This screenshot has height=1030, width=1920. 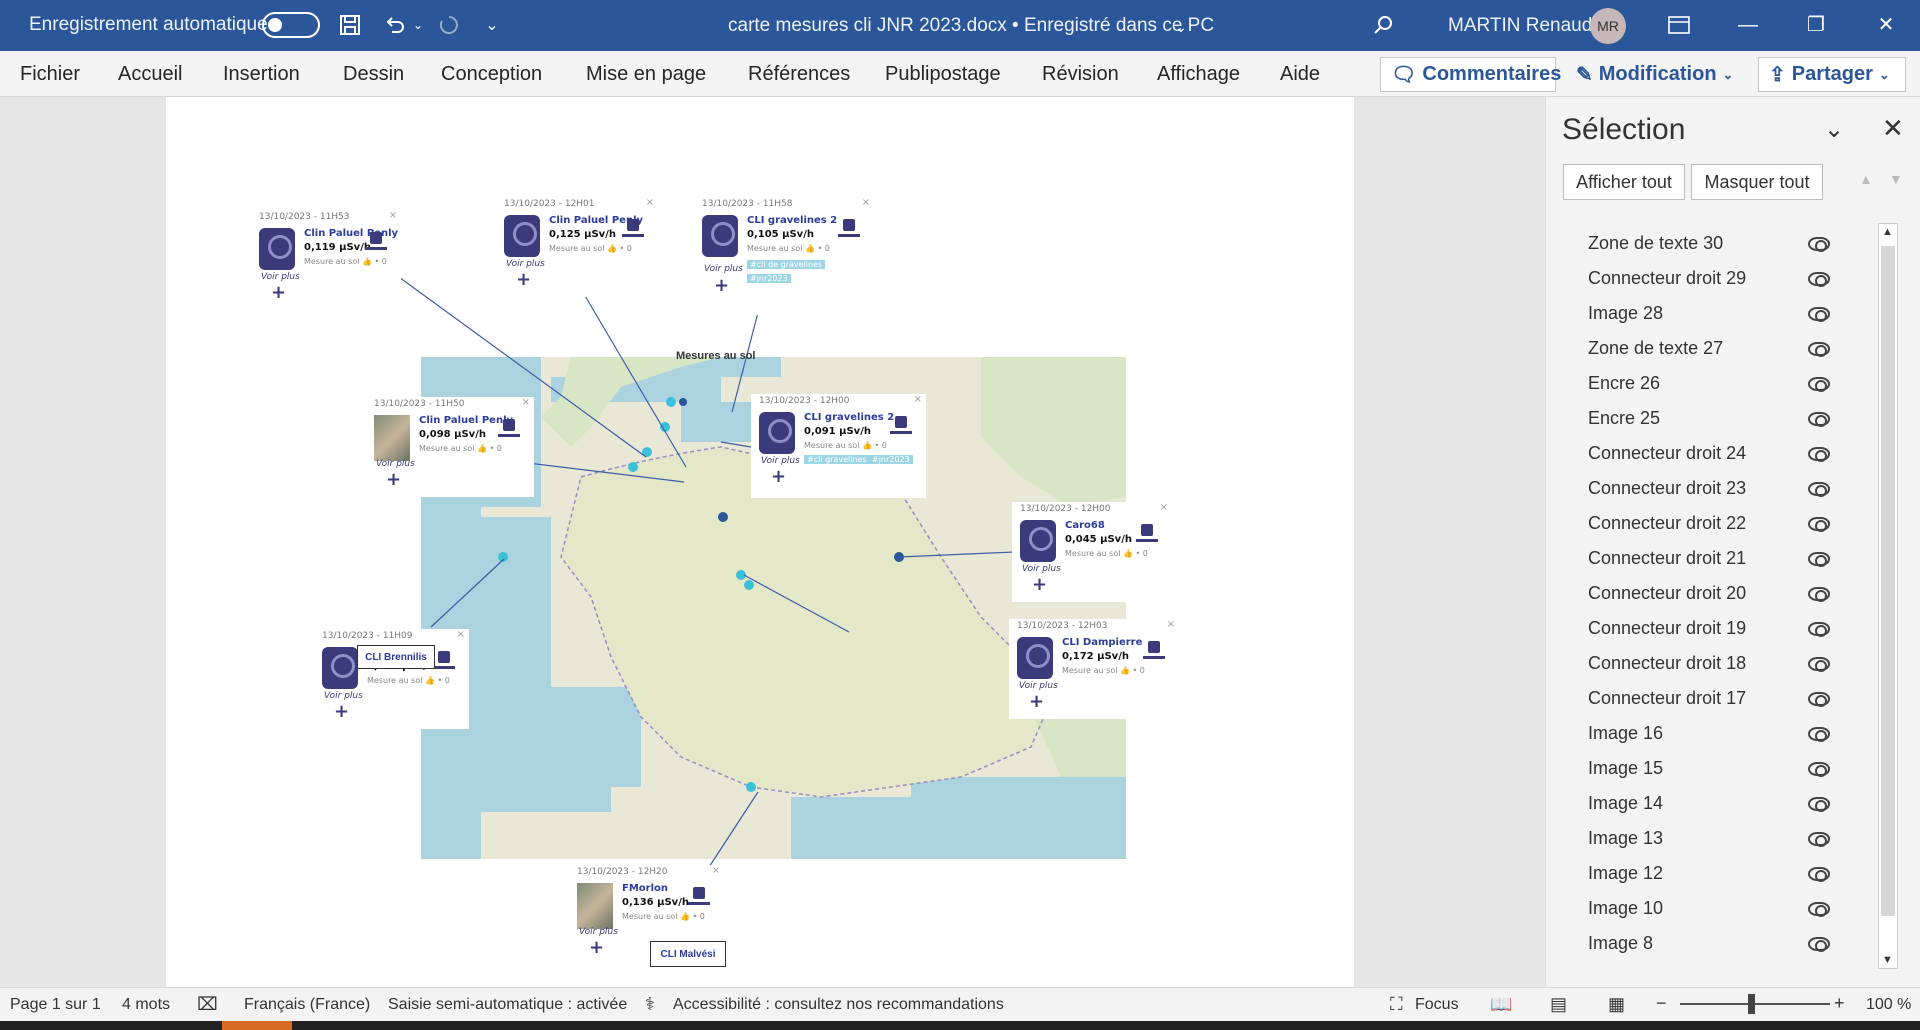 I want to click on zoom-slider-thumb, so click(x=1751, y=1004).